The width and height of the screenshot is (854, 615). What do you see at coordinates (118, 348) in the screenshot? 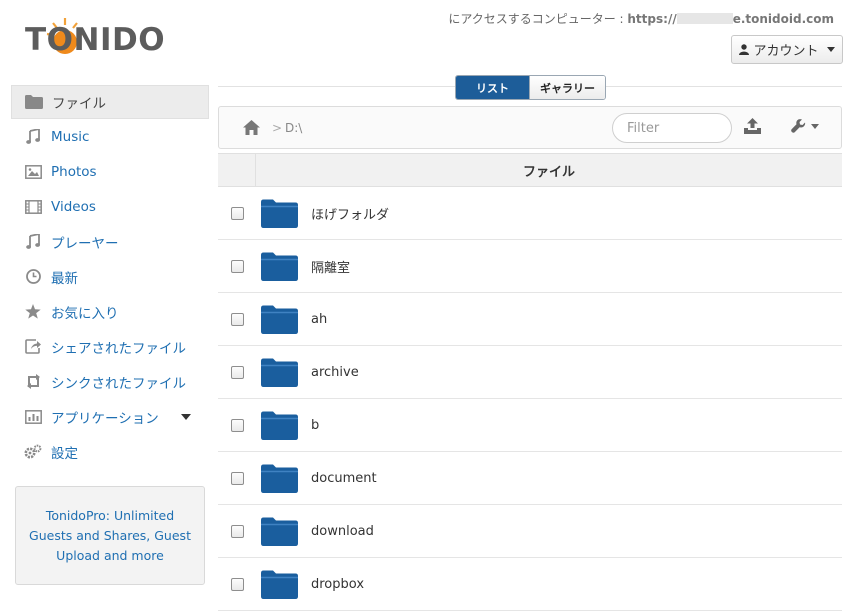
I see `sidebar-item-label: シェアされたファイル` at bounding box center [118, 348].